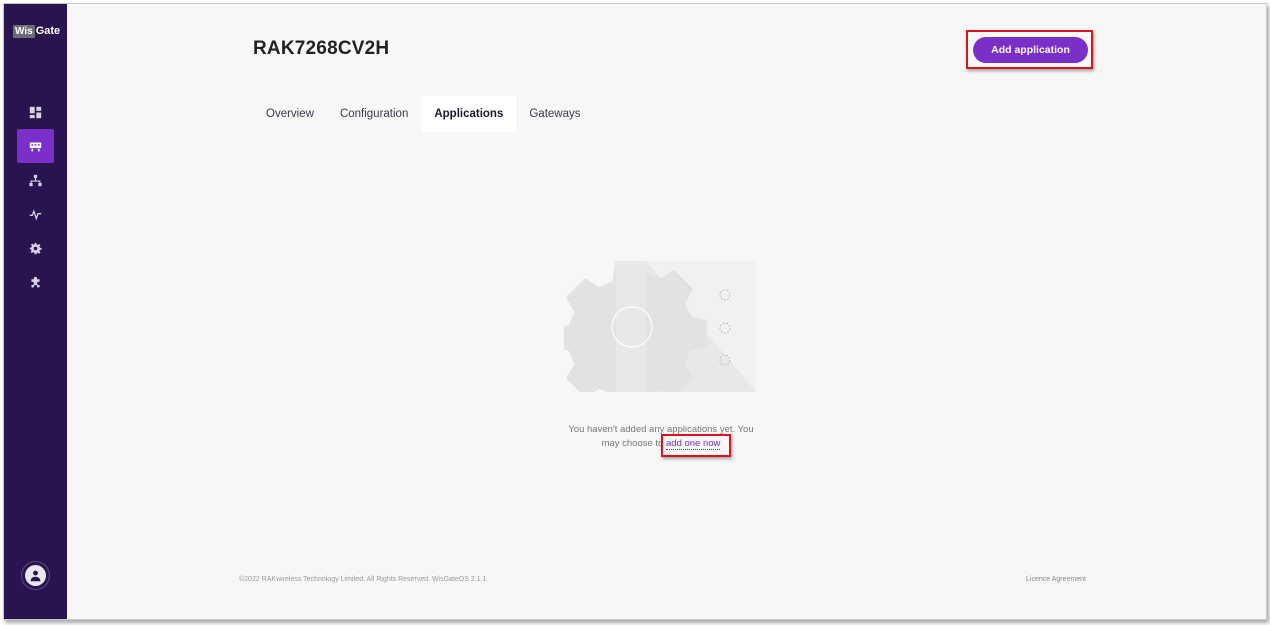 This screenshot has height=625, width=1270. I want to click on add-application-button: Add application, so click(1030, 50).